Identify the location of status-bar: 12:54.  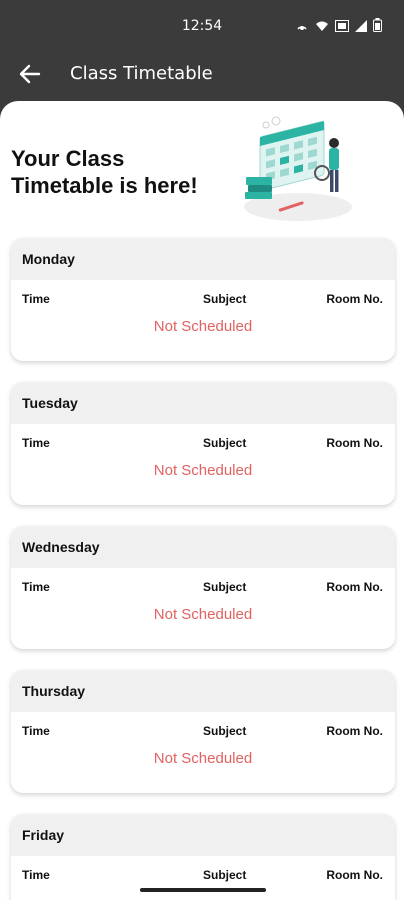
(202, 25).